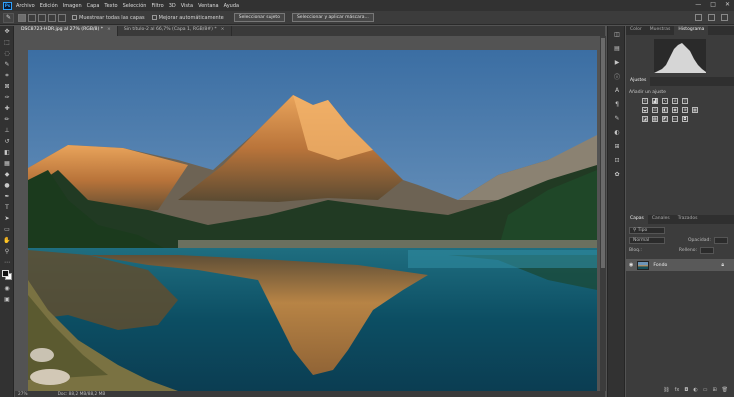 Image resolution: width=734 pixels, height=397 pixels. What do you see at coordinates (72, 6) in the screenshot?
I see `menu-imagen: Imagen` at bounding box center [72, 6].